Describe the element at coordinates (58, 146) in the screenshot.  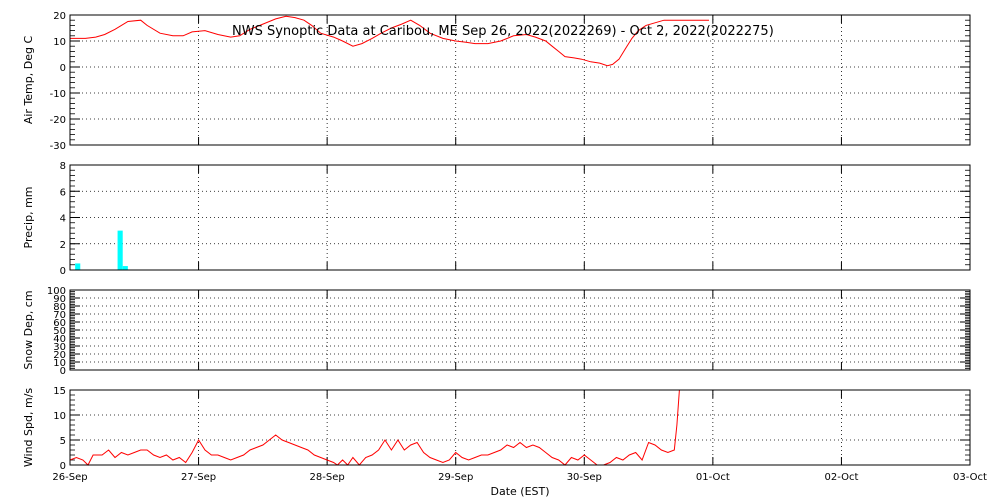
I see `y-tick-label: -30` at that location.